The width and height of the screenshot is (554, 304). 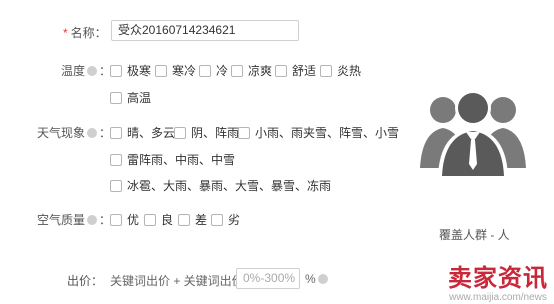 What do you see at coordinates (234, 220) in the screenshot?
I see `option-label: 劣` at bounding box center [234, 220].